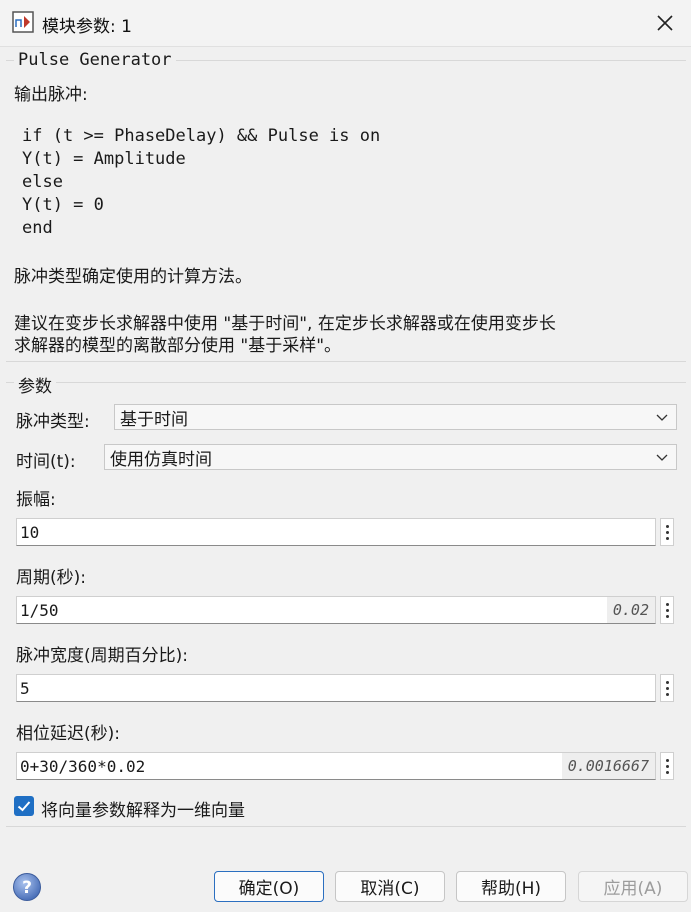 This screenshot has width=691, height=912. What do you see at coordinates (336, 688) in the screenshot?
I see `pulse-width-input: 5` at bounding box center [336, 688].